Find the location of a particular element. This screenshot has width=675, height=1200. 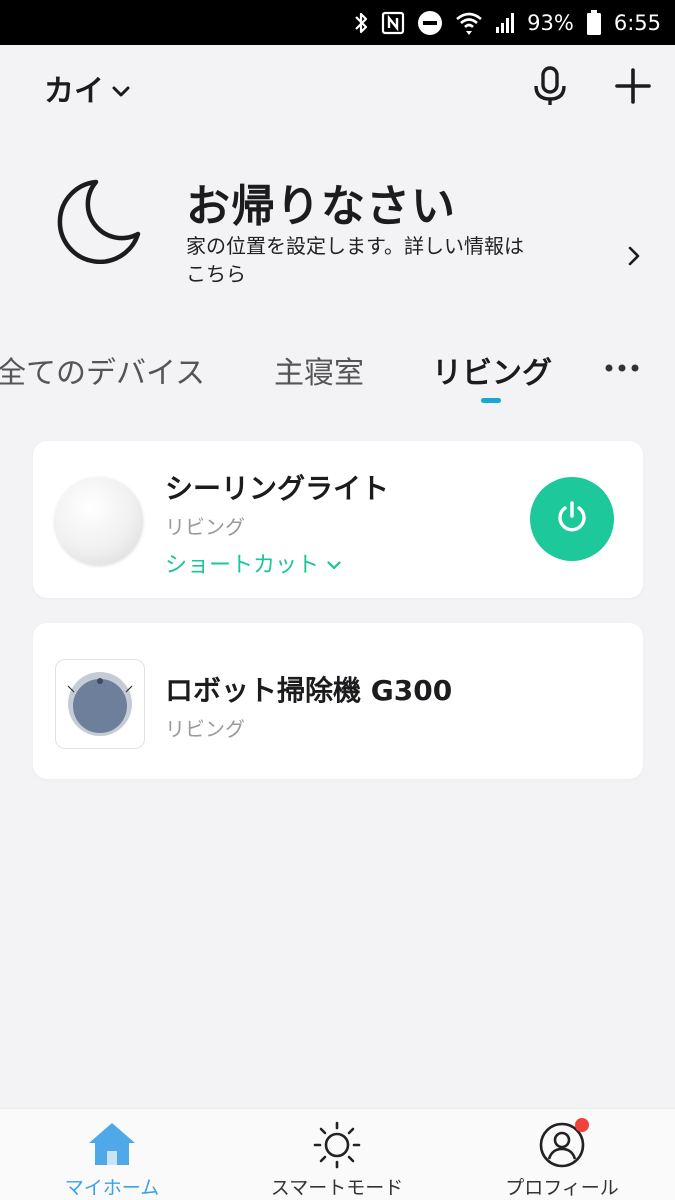

shortcut-toggle: ショートカット is located at coordinates (253, 563).